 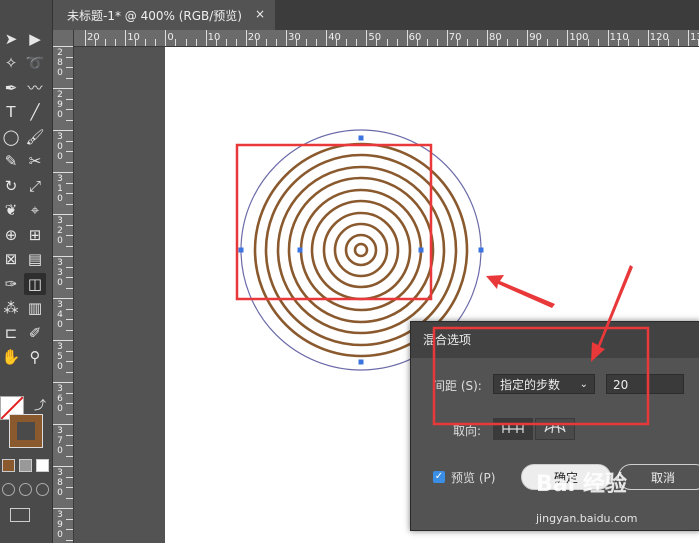 I want to click on column-graph-icon: ▥, so click(x=35, y=309).